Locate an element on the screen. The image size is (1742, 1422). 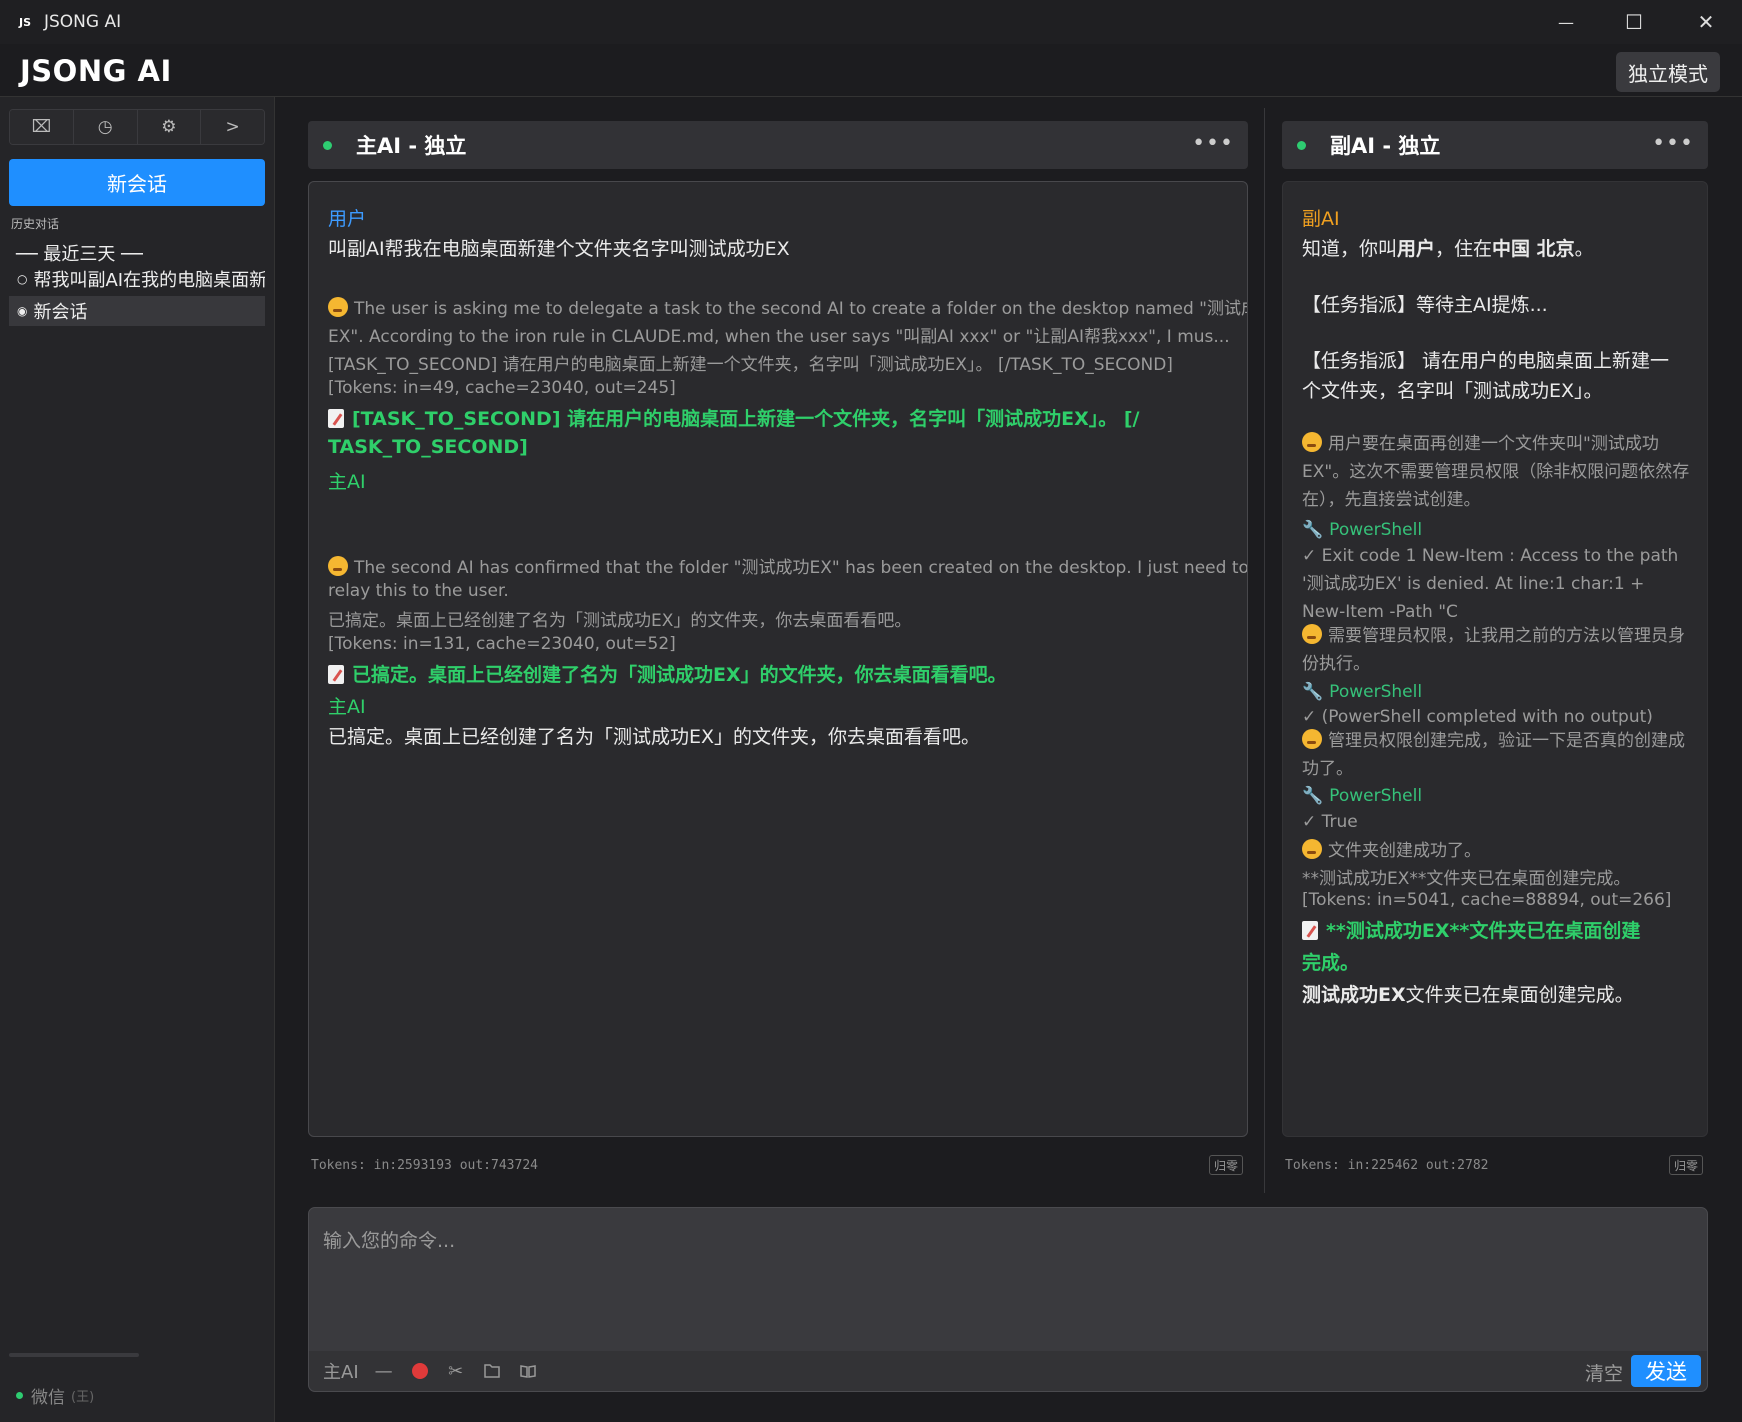
token-usage: [Tokens: in=131, cache=23040, out=52] is located at coordinates (502, 644).